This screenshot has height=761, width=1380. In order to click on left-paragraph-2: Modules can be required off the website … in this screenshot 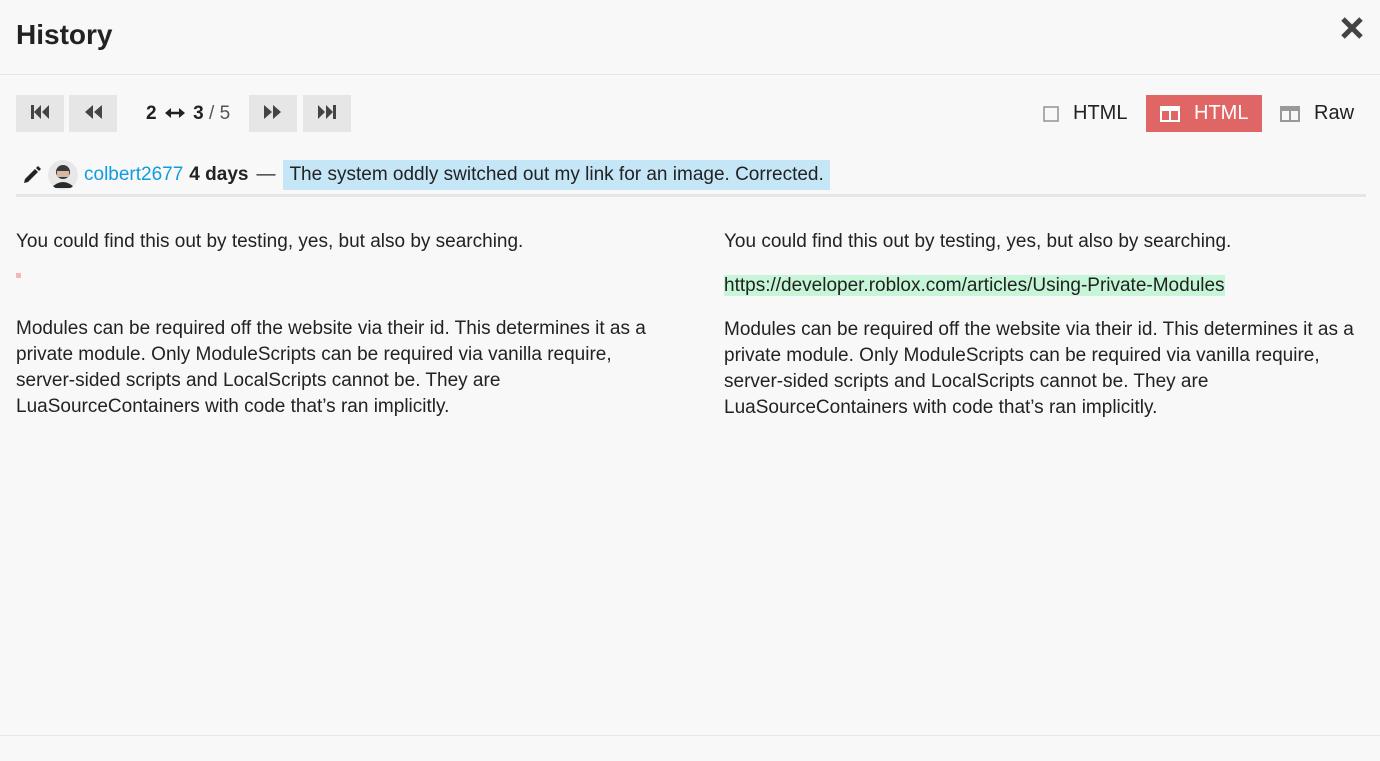, I will do `click(331, 367)`.